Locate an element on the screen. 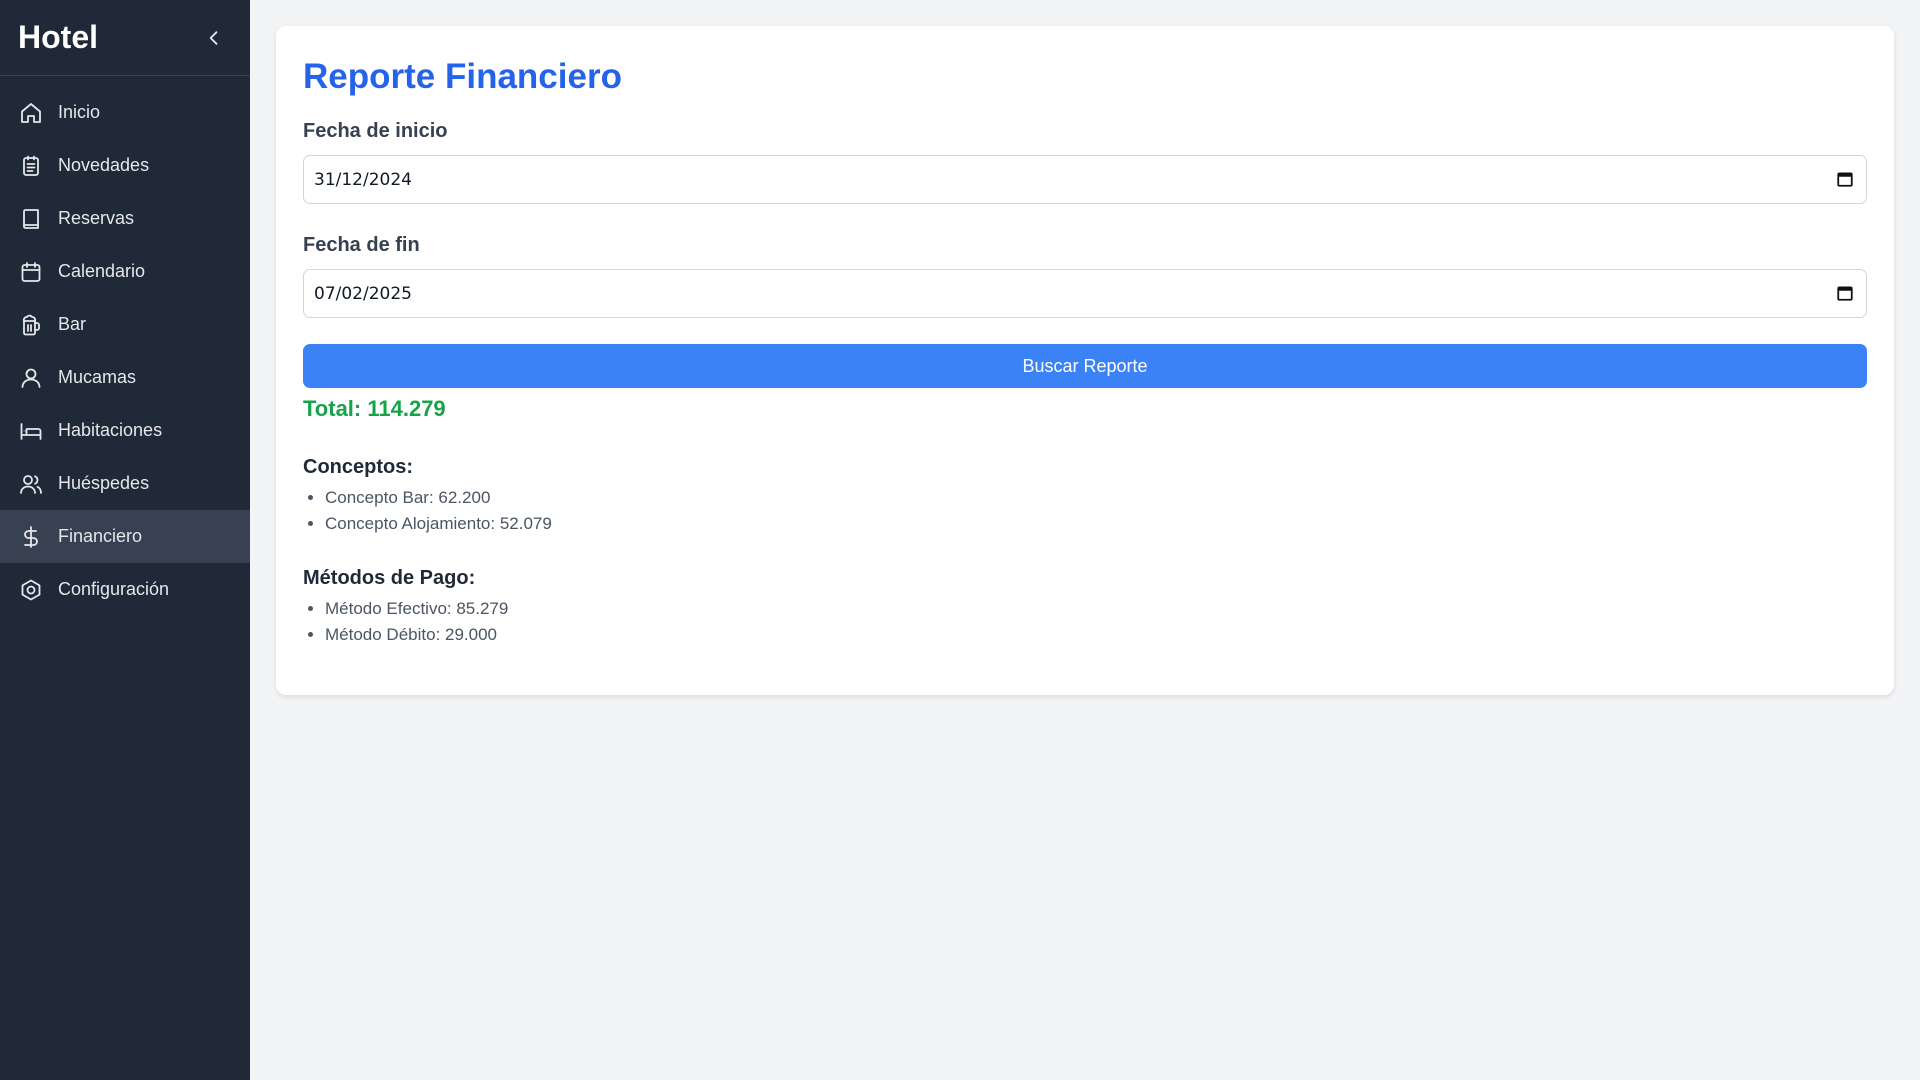  sidebar-item-label: Huéspedes is located at coordinates (104, 483).